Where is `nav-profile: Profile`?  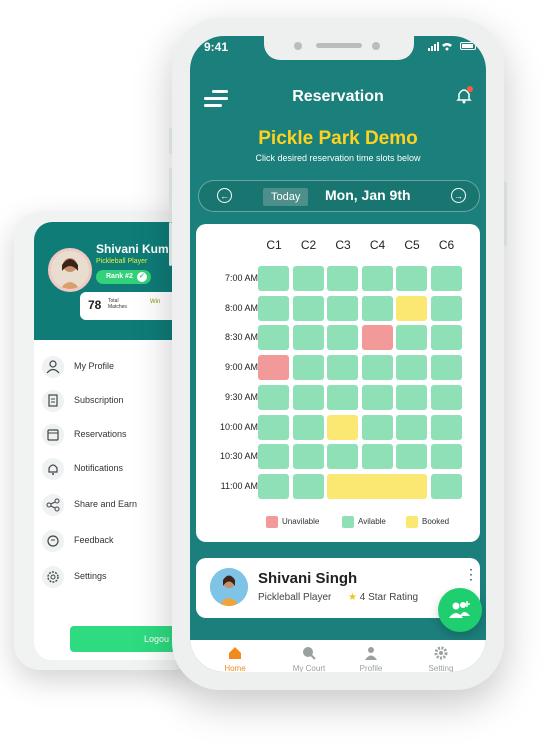
nav-profile: Profile is located at coordinates (371, 659).